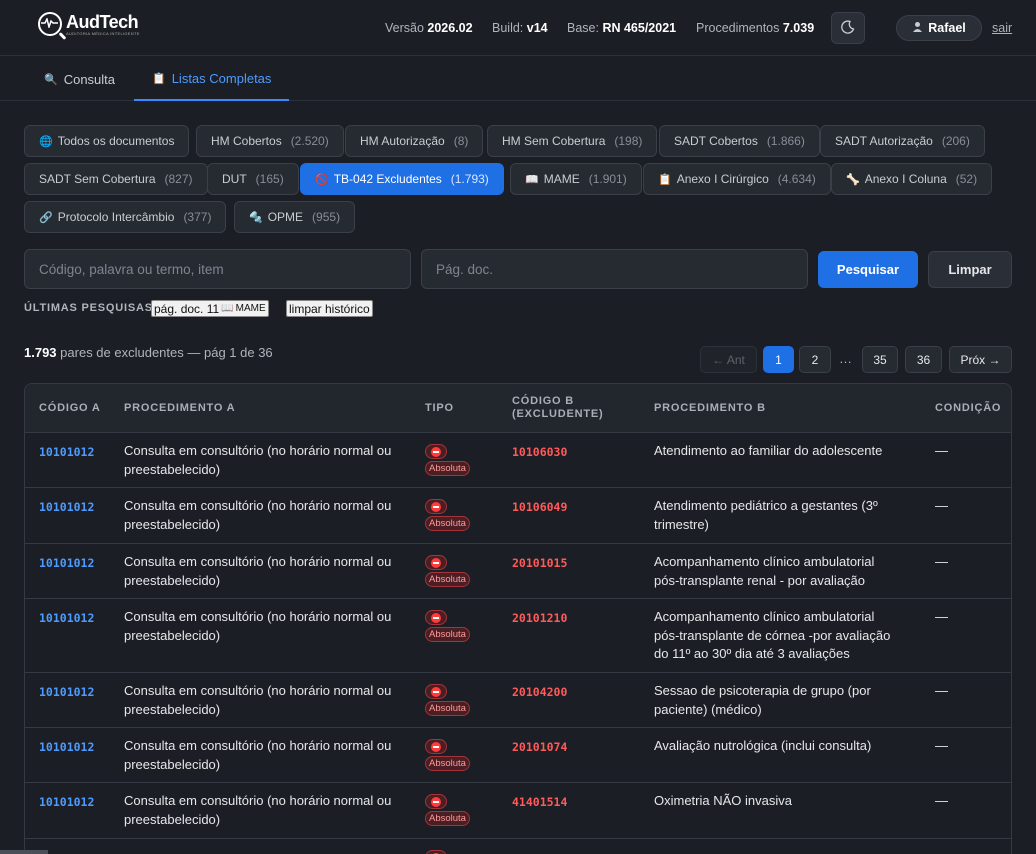  Describe the element at coordinates (572, 141) in the screenshot. I see `filter-hm-sem-cobertura: HM Sem Cobertura (198)` at that location.